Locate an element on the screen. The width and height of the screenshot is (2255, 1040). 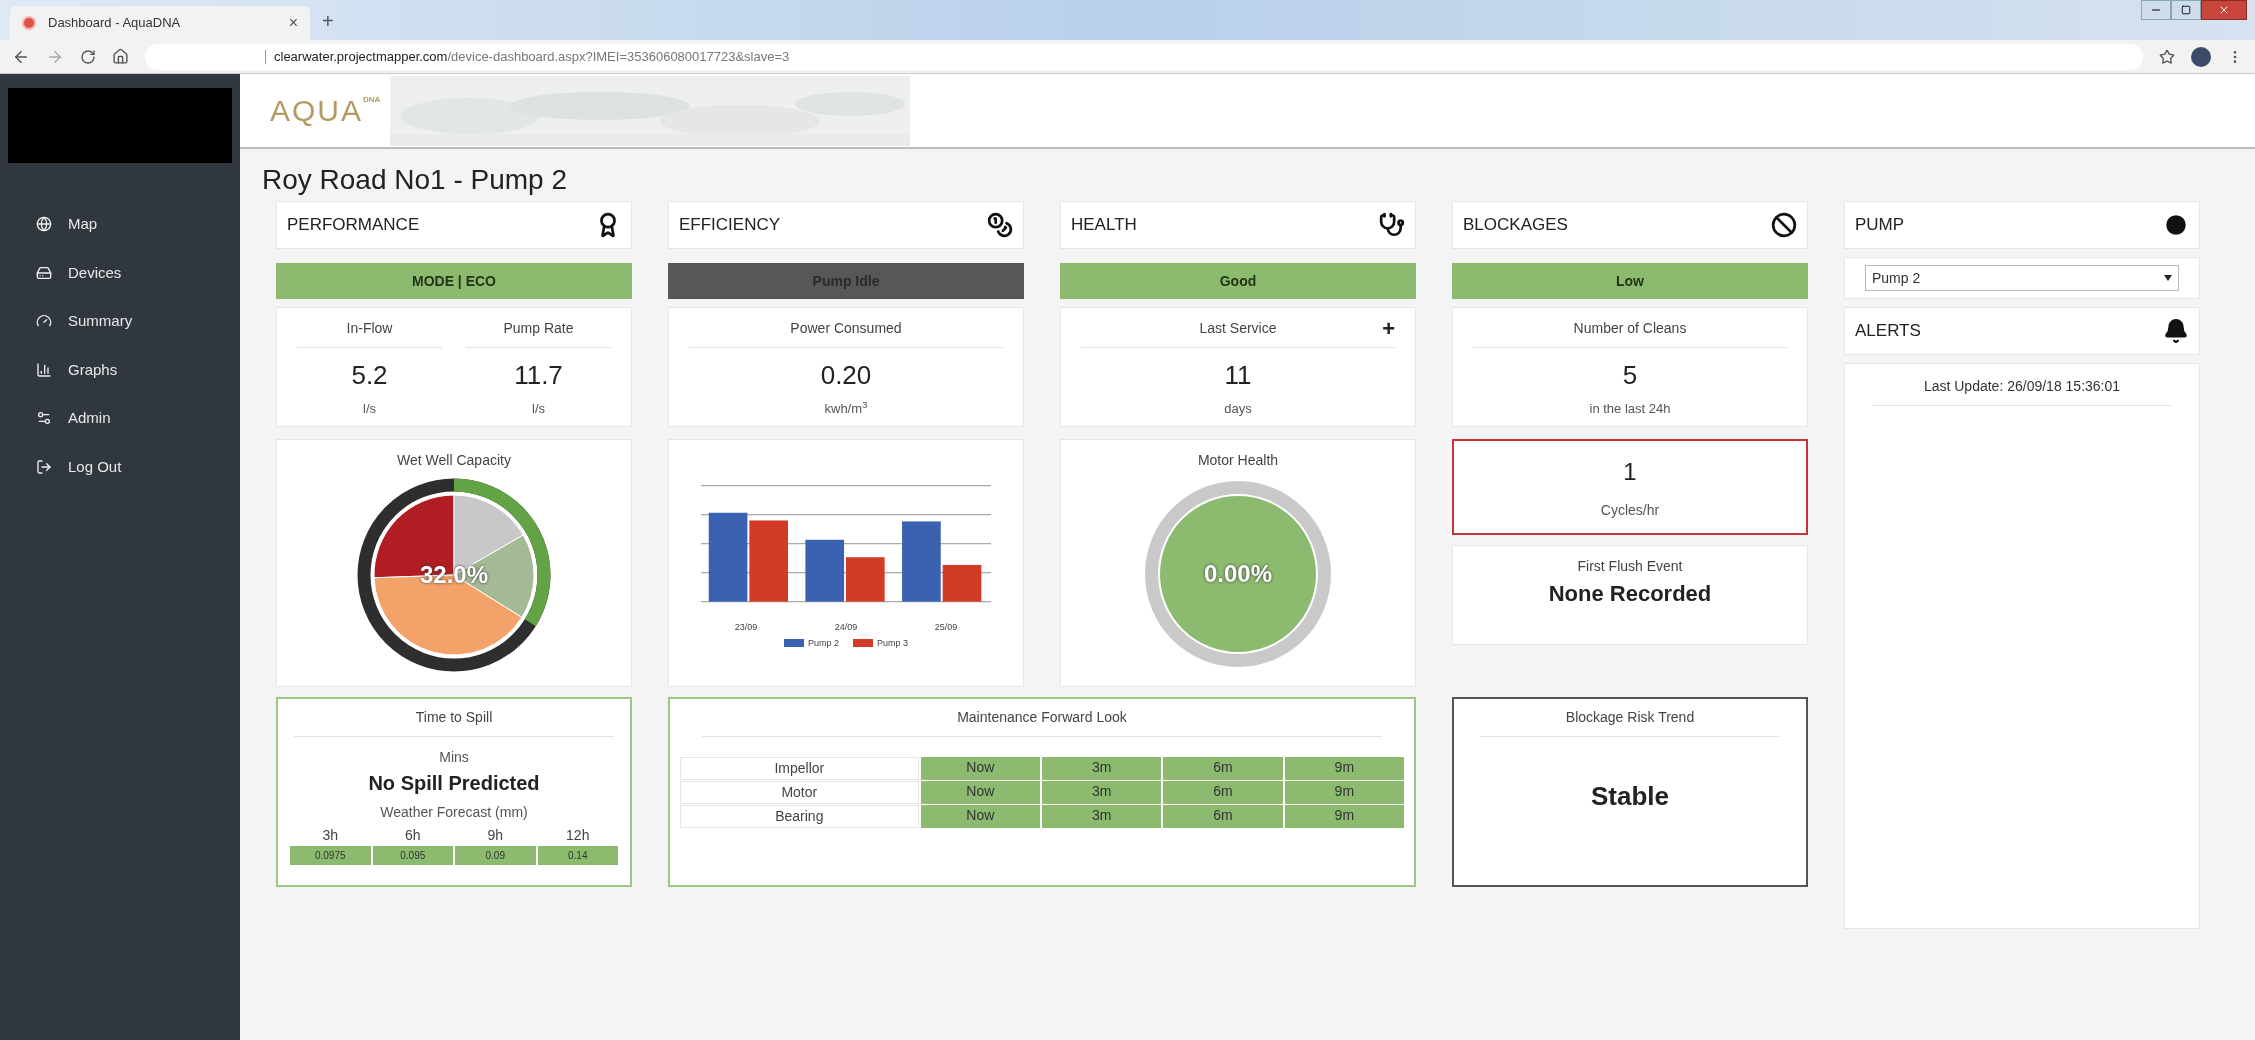
sidebar-item: Summary is located at coordinates (138, 321).